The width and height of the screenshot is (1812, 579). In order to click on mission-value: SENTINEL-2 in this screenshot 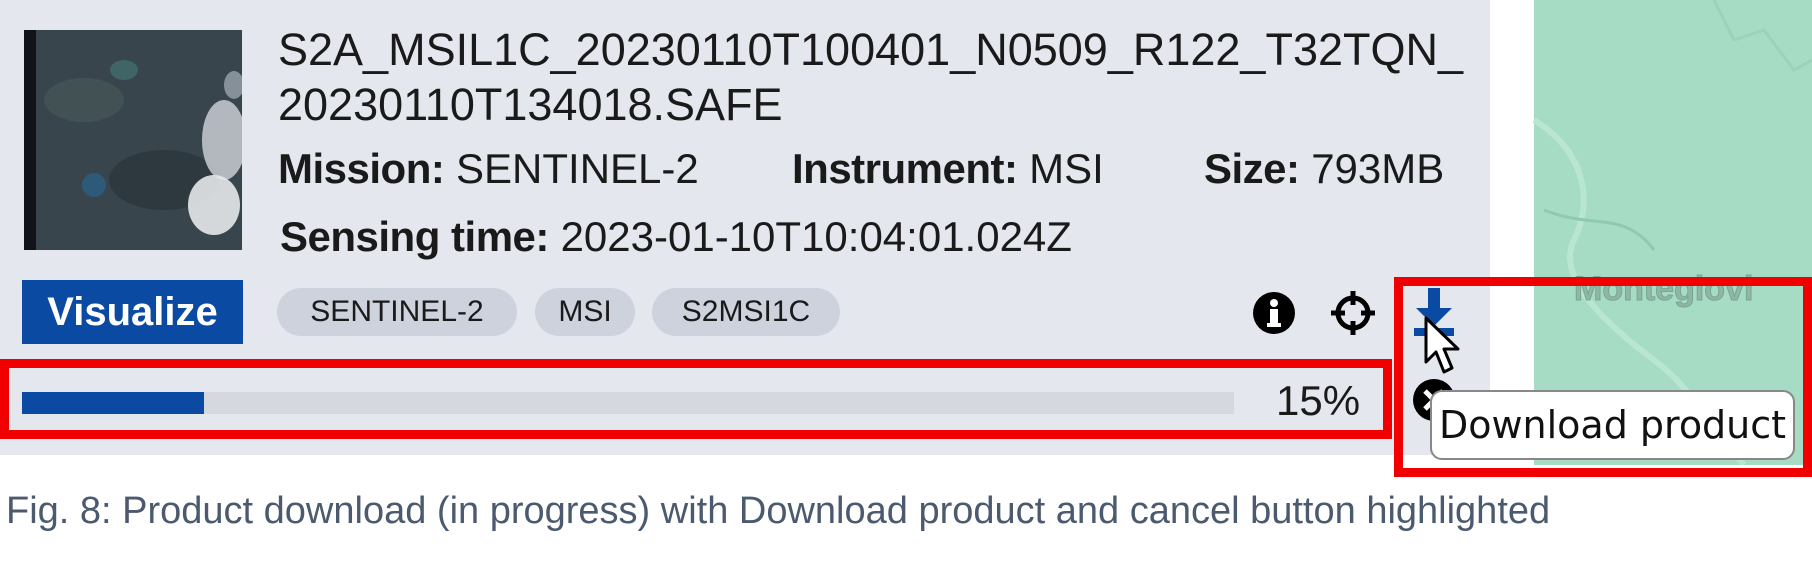, I will do `click(577, 168)`.